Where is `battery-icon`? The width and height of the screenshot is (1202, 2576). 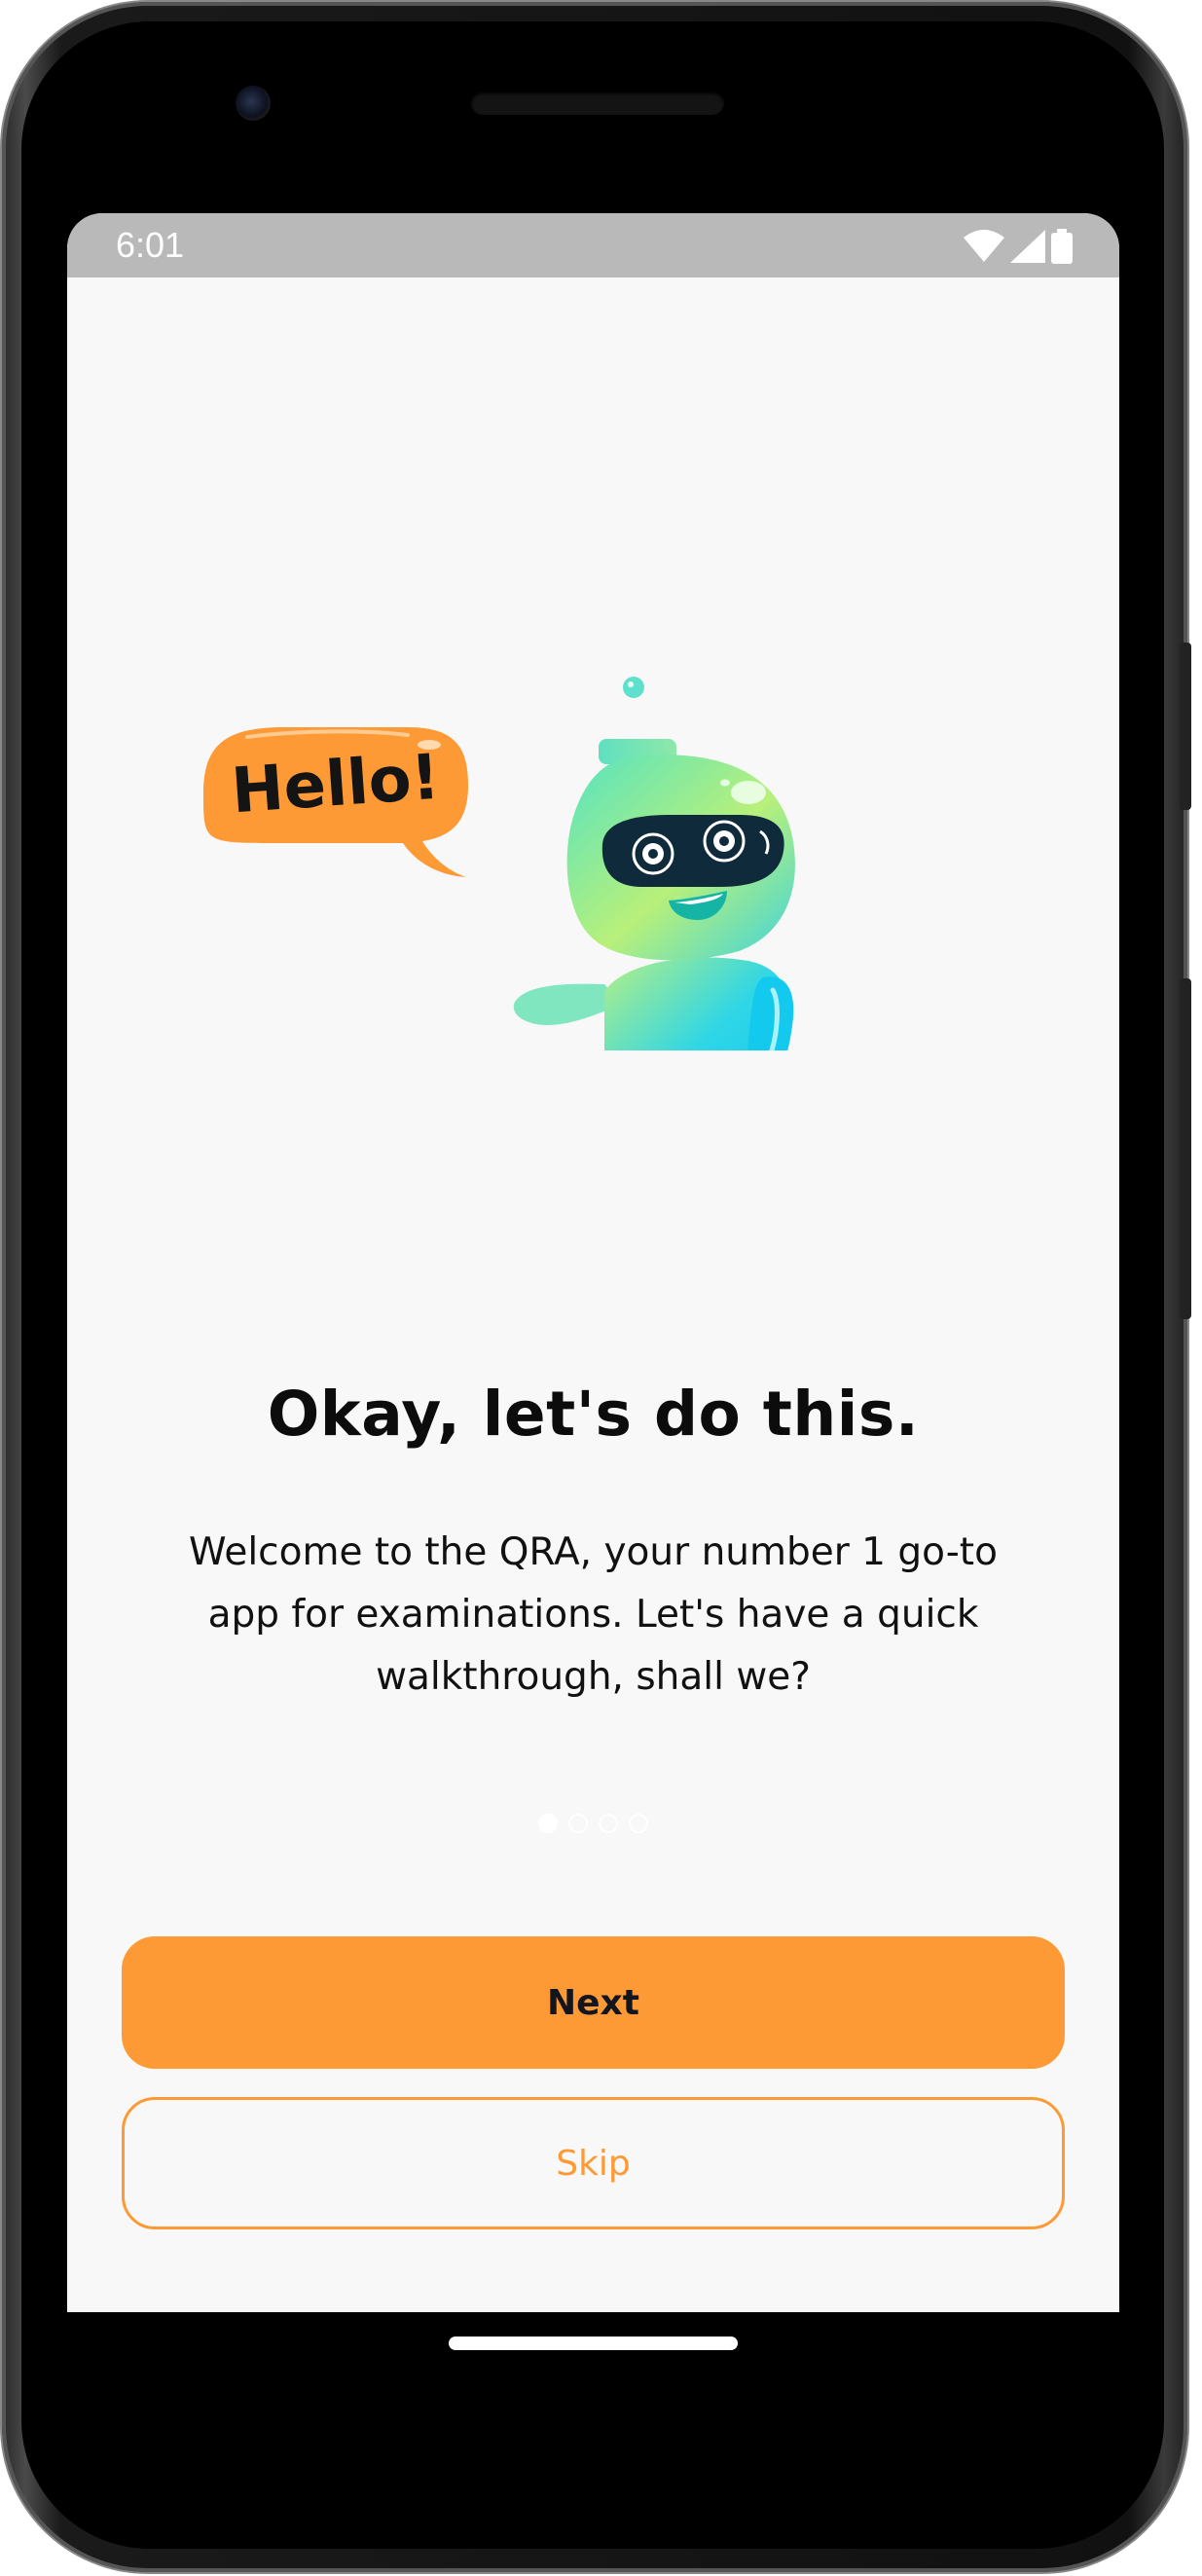
battery-icon is located at coordinates (1062, 246).